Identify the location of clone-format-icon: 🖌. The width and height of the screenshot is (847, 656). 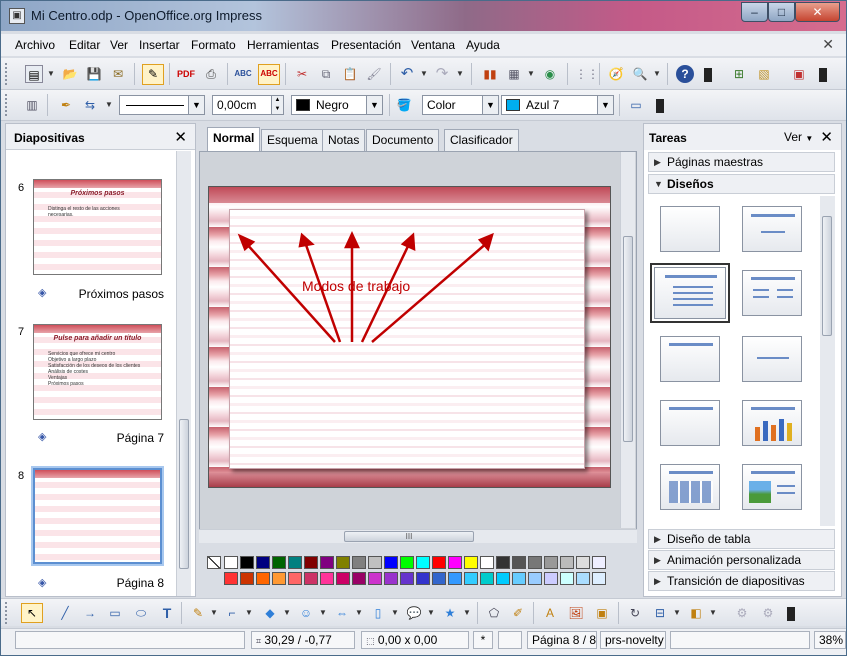
(374, 74).